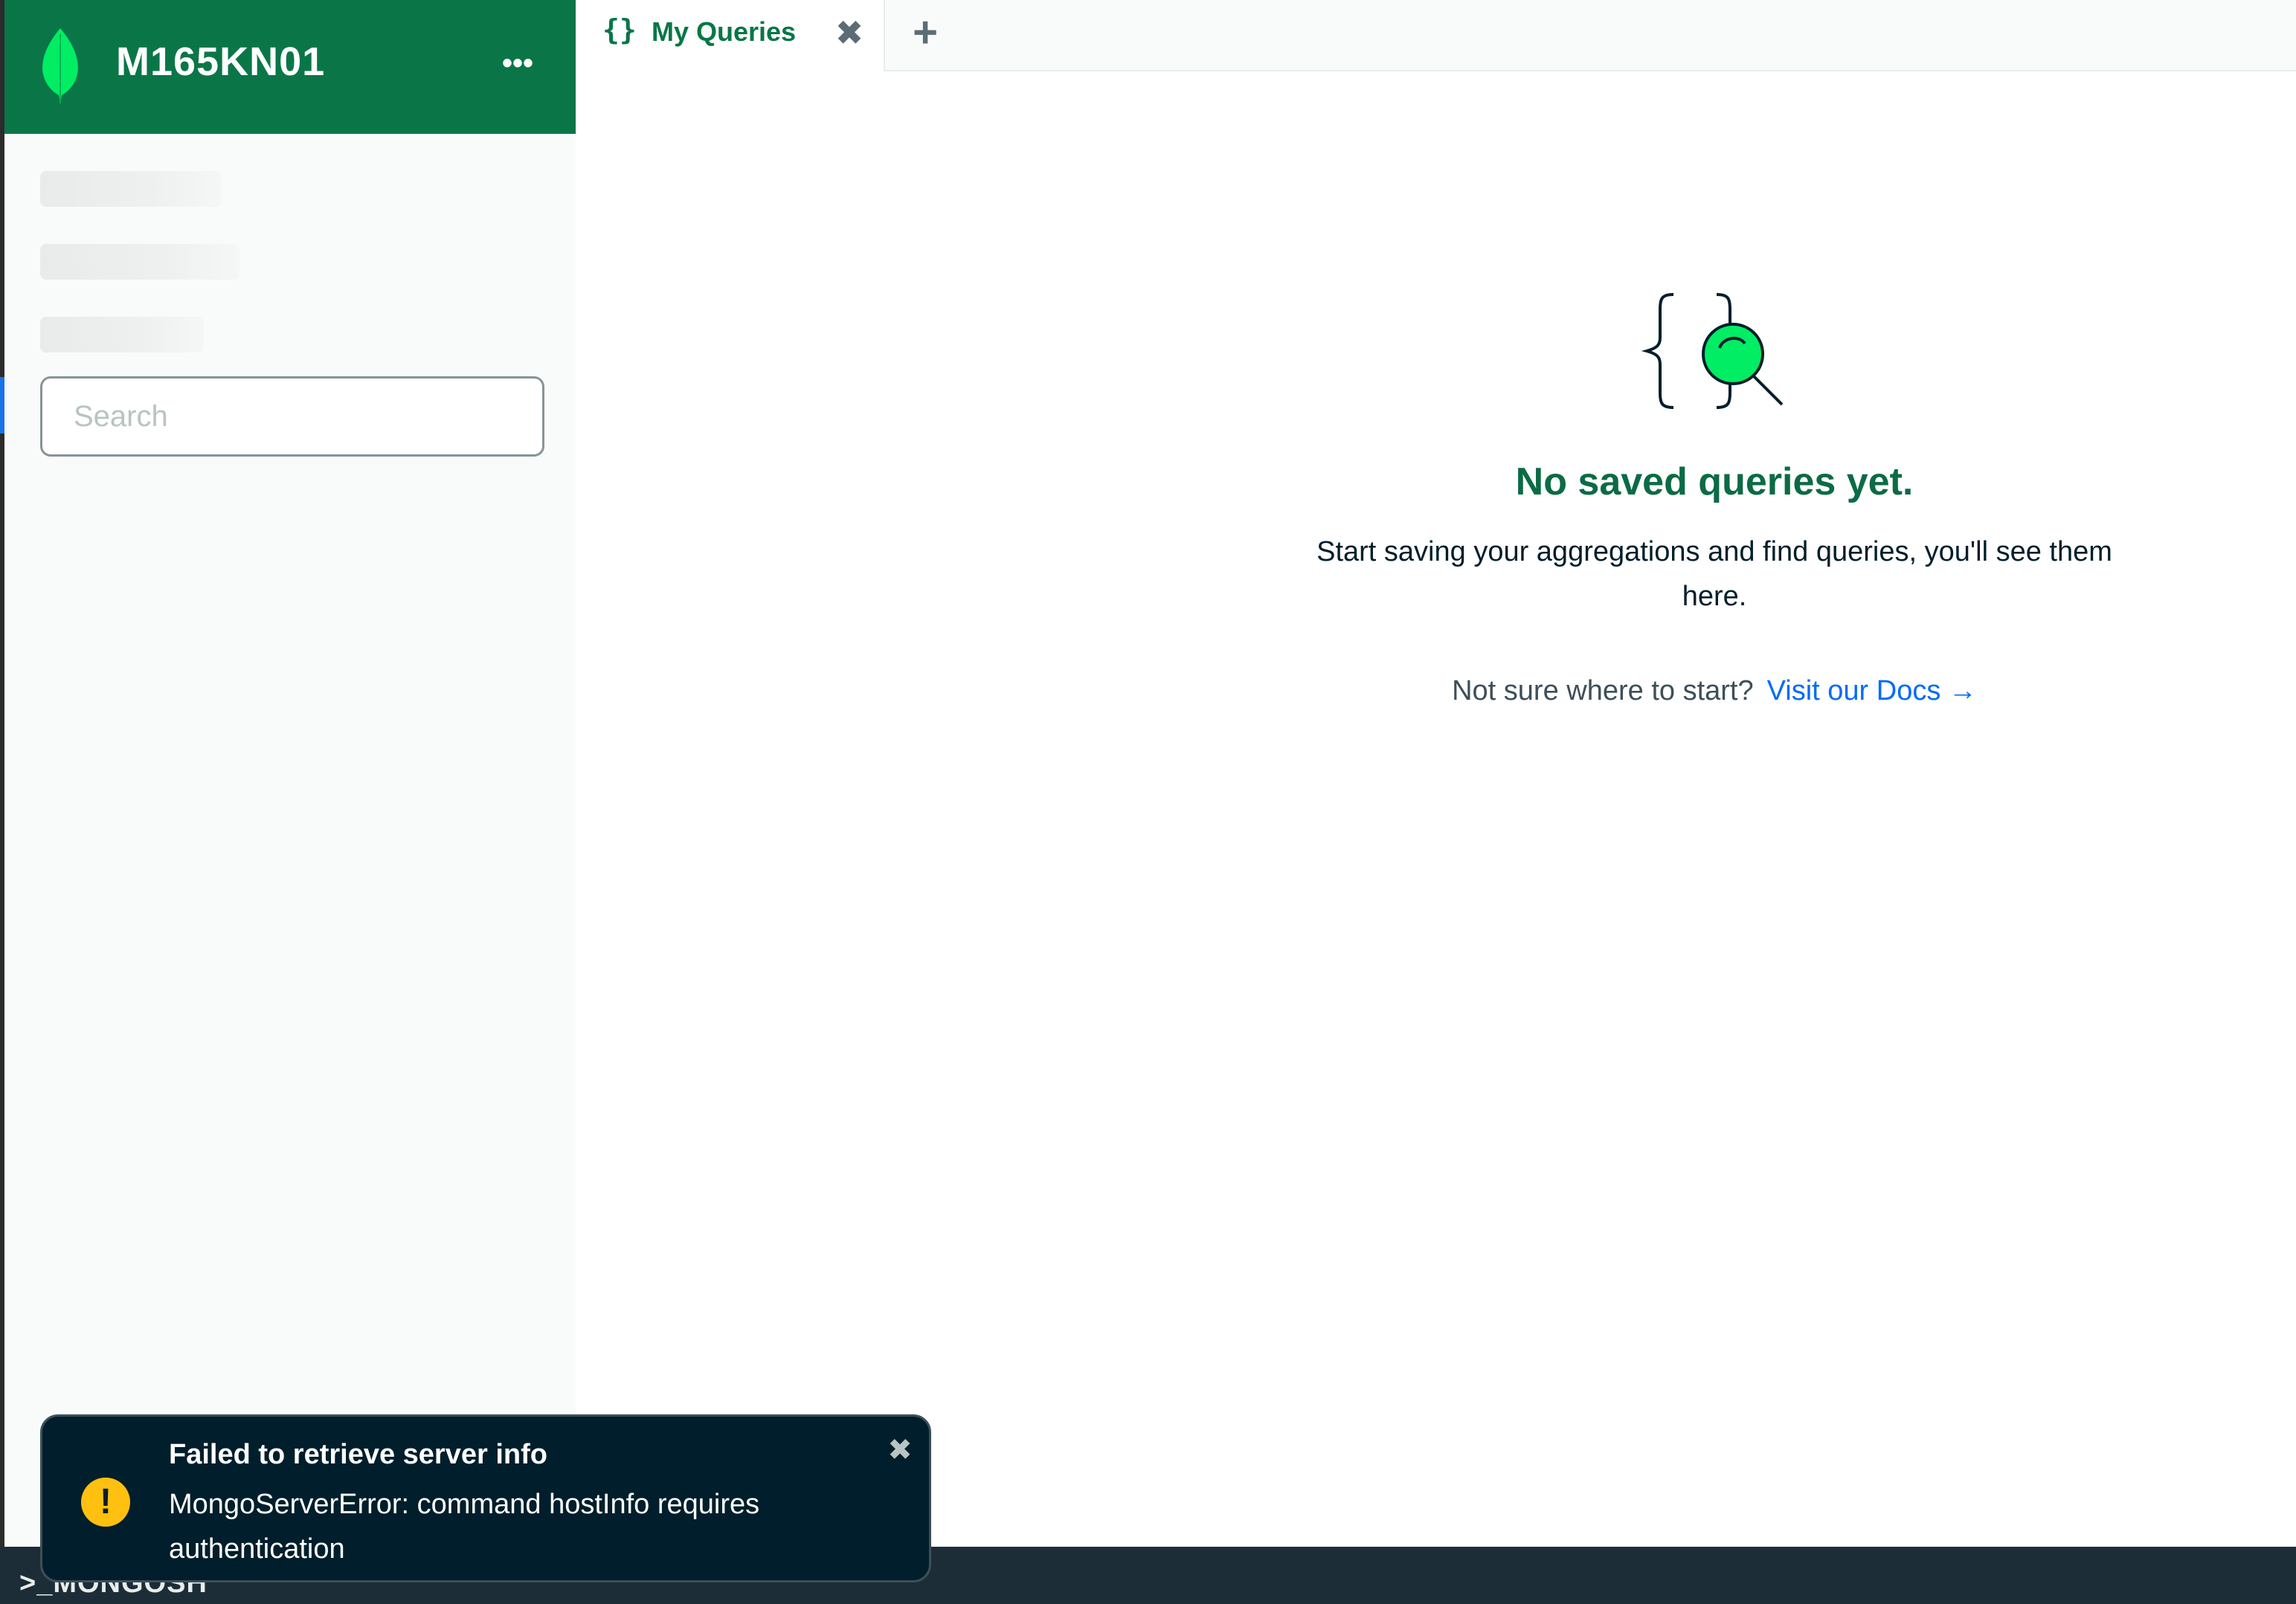 The height and width of the screenshot is (1604, 2296). Describe the element at coordinates (517, 63) in the screenshot. I see `connection-more-button: •••` at that location.